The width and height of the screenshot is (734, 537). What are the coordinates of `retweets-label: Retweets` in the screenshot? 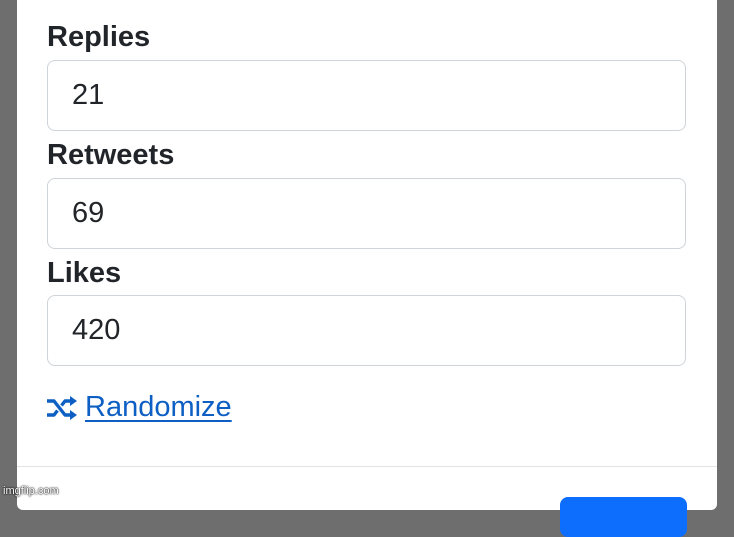 It's located at (111, 155).